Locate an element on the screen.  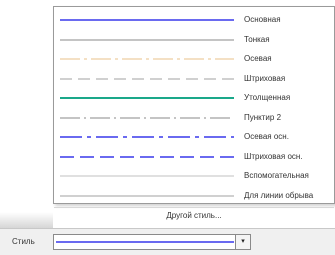
chevron-down-icon: ▾ is located at coordinates (242, 242).